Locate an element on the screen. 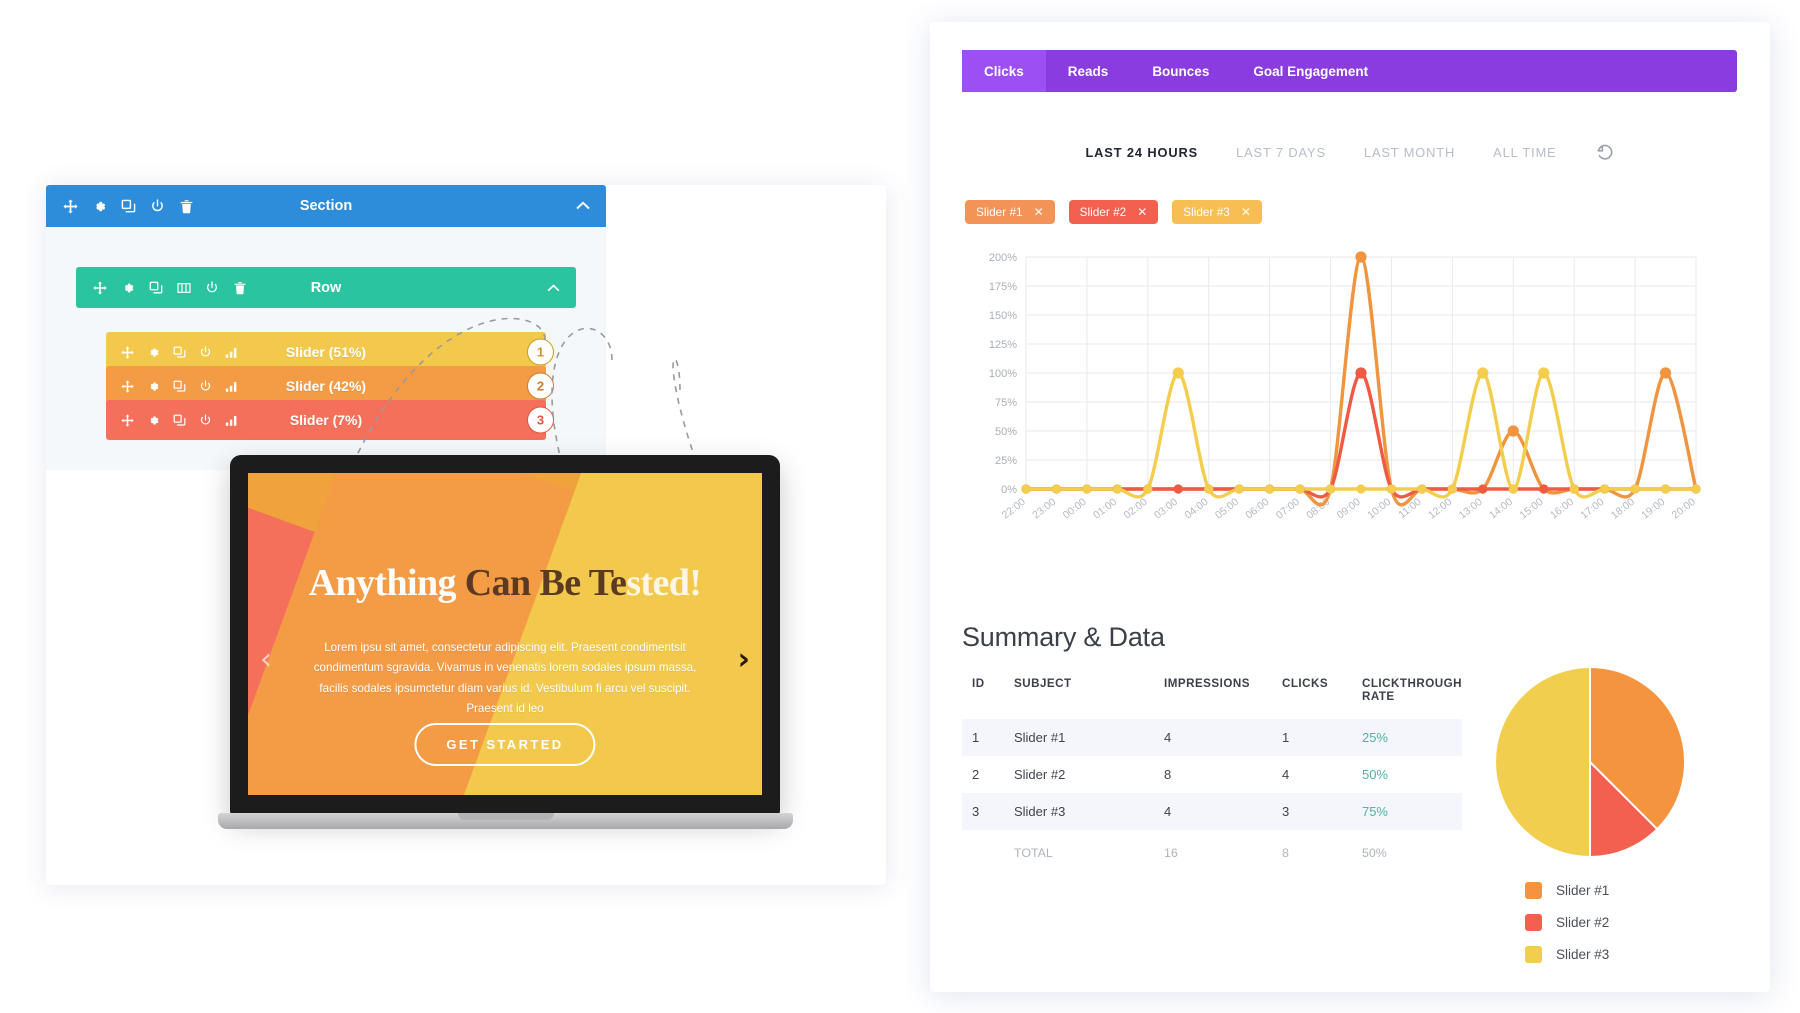  row-bar: Row is located at coordinates (326, 287).